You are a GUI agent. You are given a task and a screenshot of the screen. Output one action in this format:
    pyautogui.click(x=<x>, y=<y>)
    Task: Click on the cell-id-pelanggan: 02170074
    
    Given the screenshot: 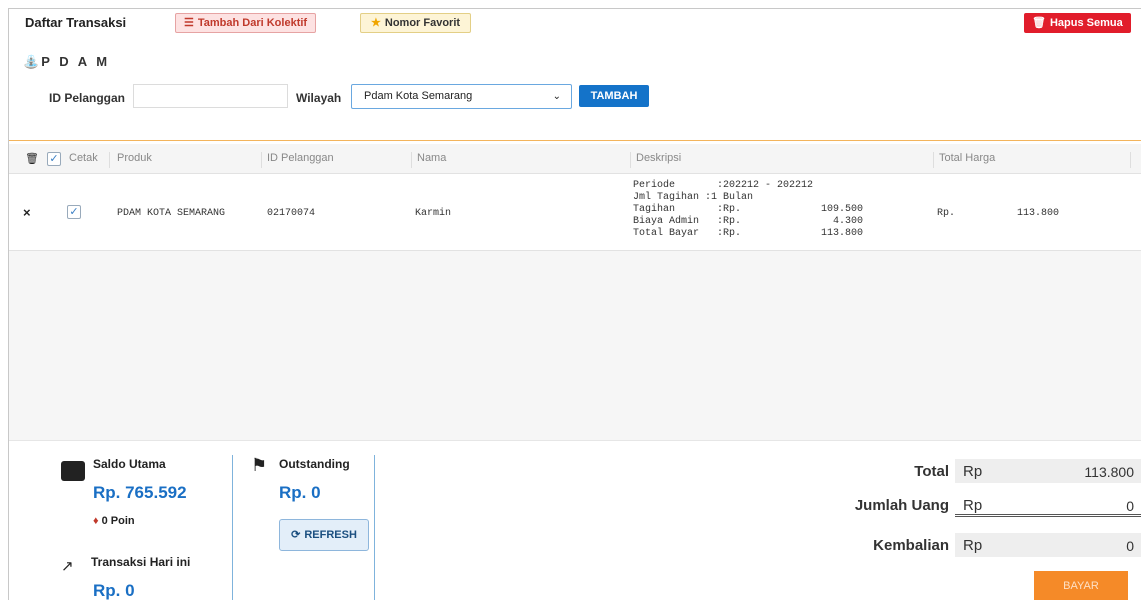 What is the action you would take?
    pyautogui.click(x=291, y=213)
    